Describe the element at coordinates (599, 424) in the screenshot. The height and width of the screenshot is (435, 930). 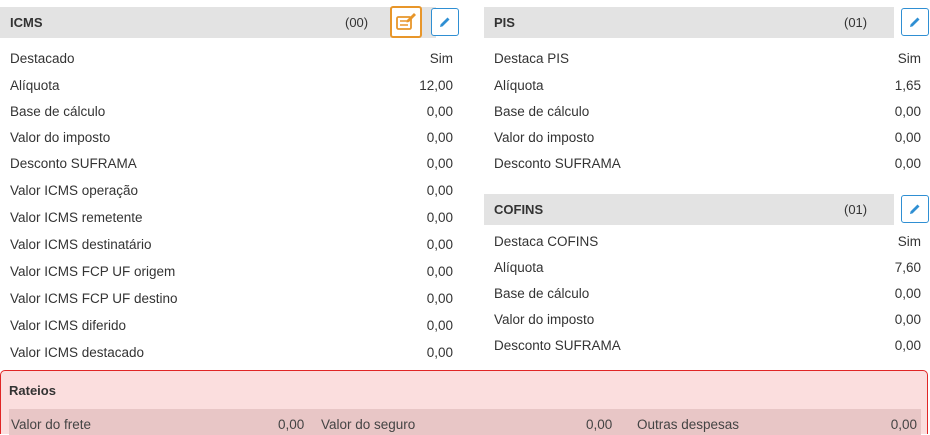
I see `seguro-value: 0,00` at that location.